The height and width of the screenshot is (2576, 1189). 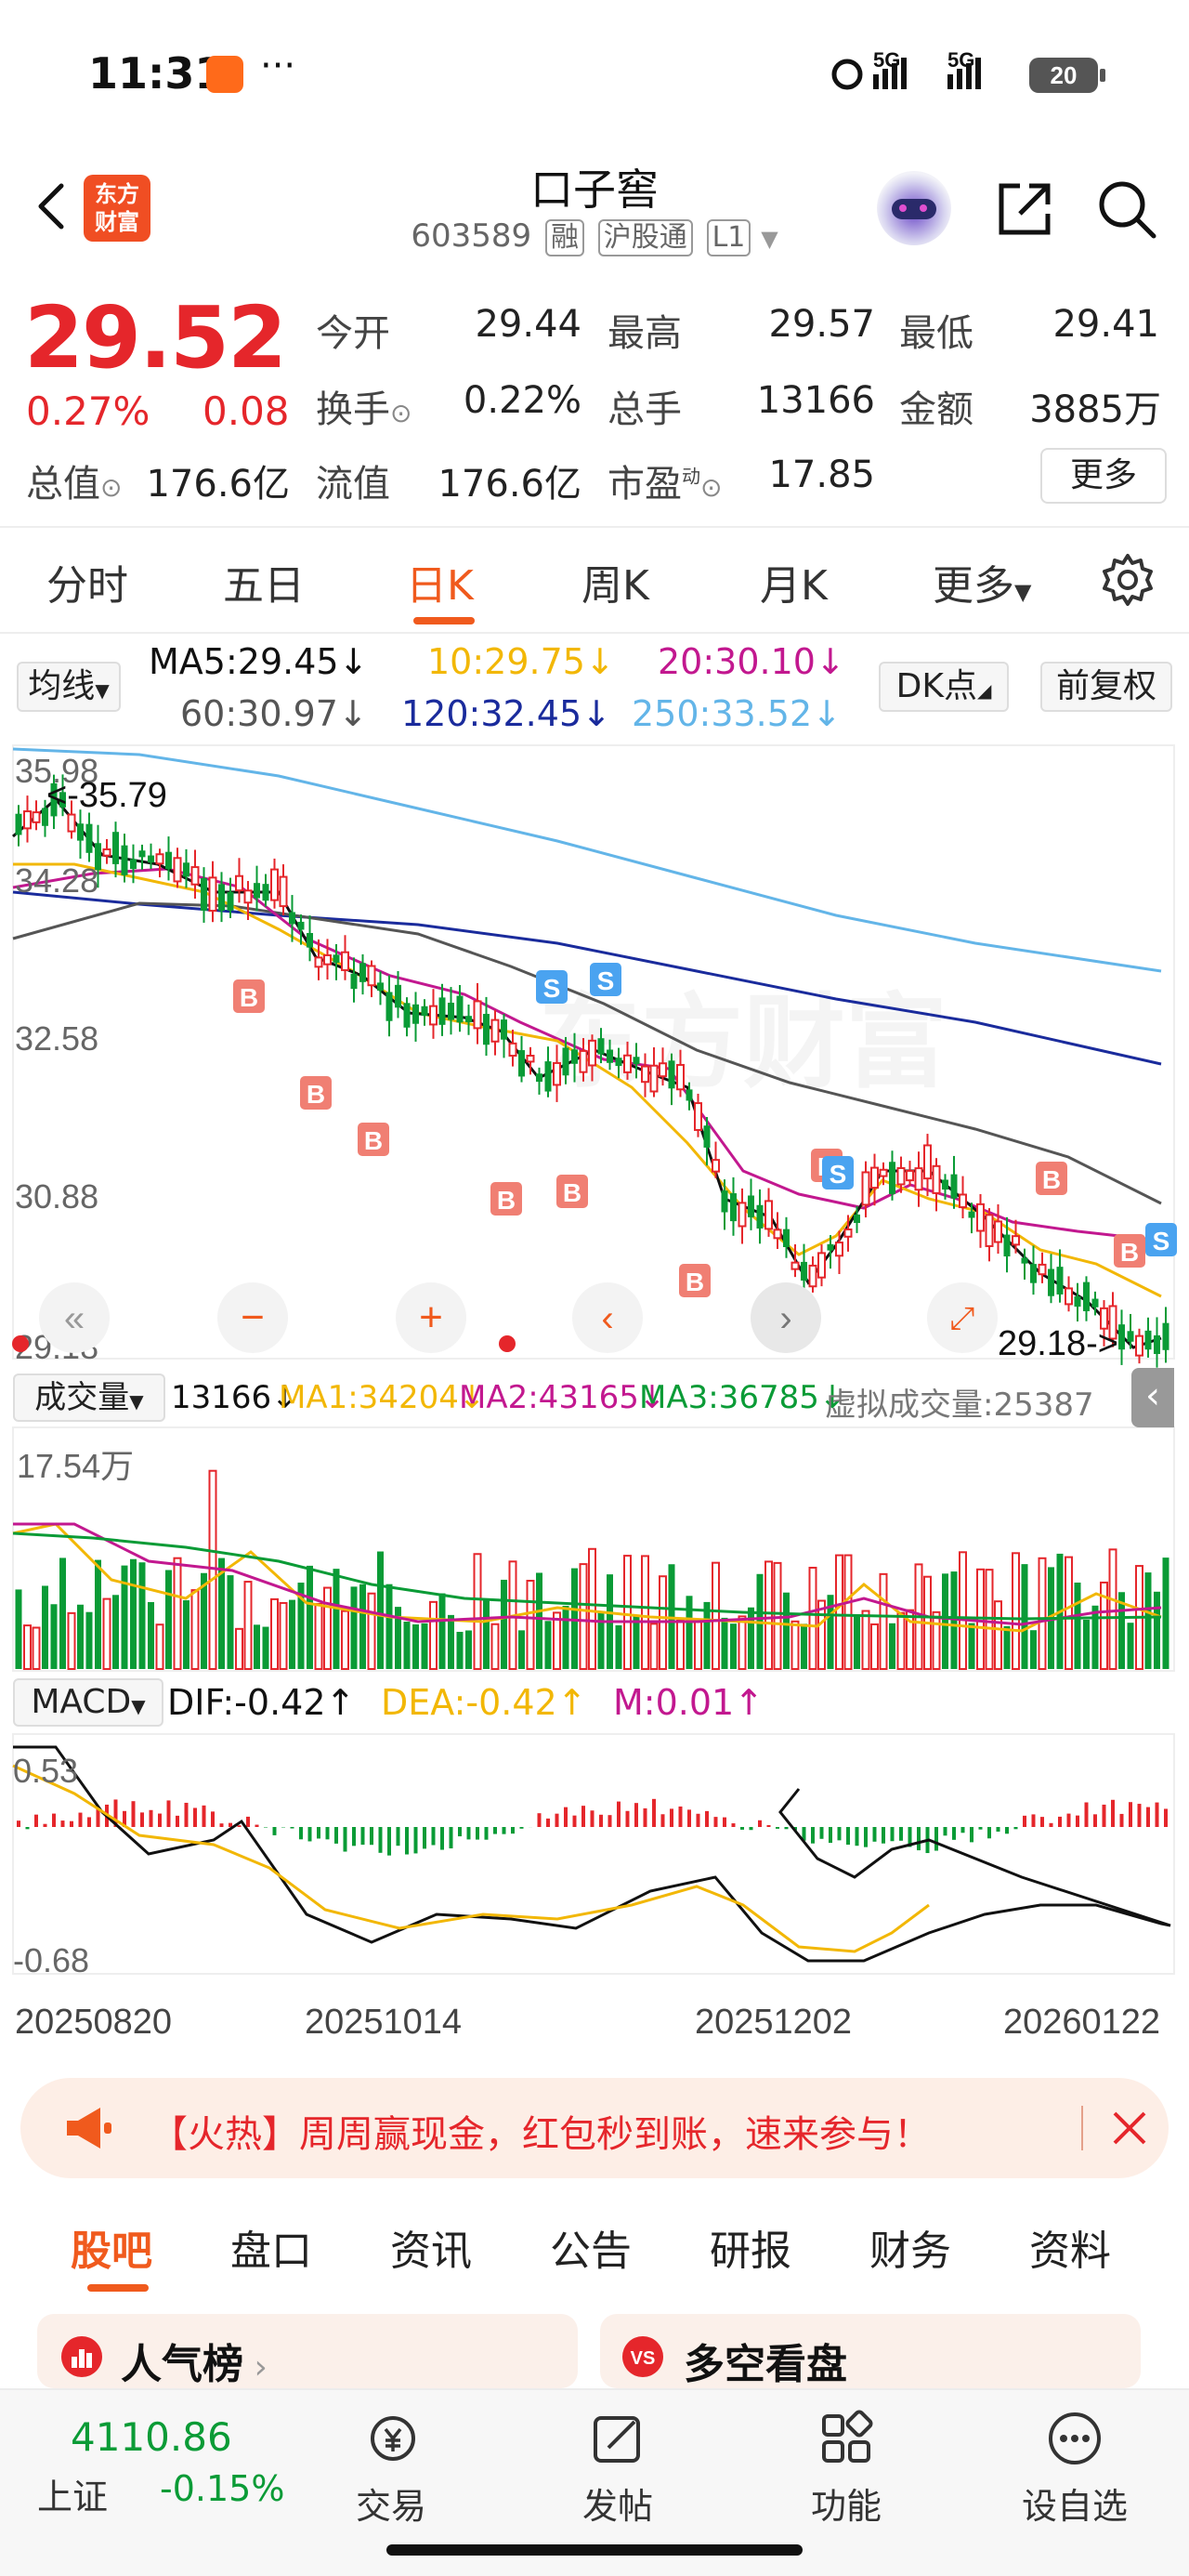 What do you see at coordinates (769, 239) in the screenshot?
I see `chevron-down-icon: ▼` at bounding box center [769, 239].